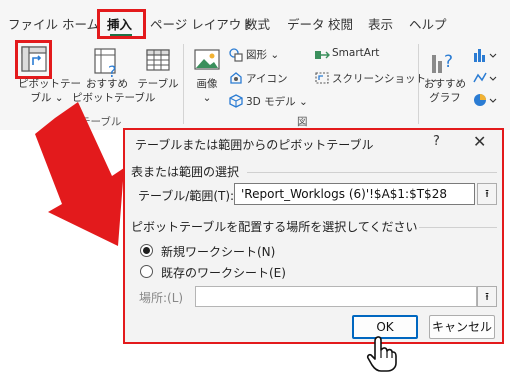  I want to click on close-button: ✕, so click(479, 141).